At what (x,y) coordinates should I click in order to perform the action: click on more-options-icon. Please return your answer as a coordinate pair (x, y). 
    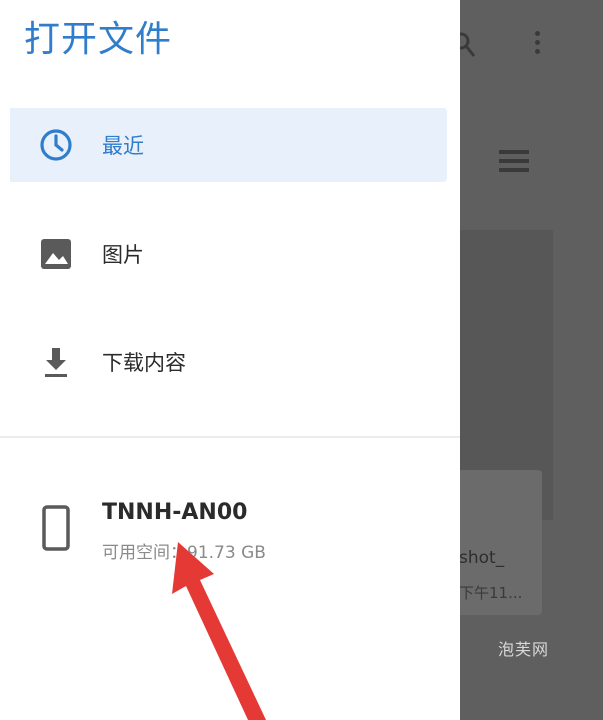
    Looking at the image, I should click on (537, 46).